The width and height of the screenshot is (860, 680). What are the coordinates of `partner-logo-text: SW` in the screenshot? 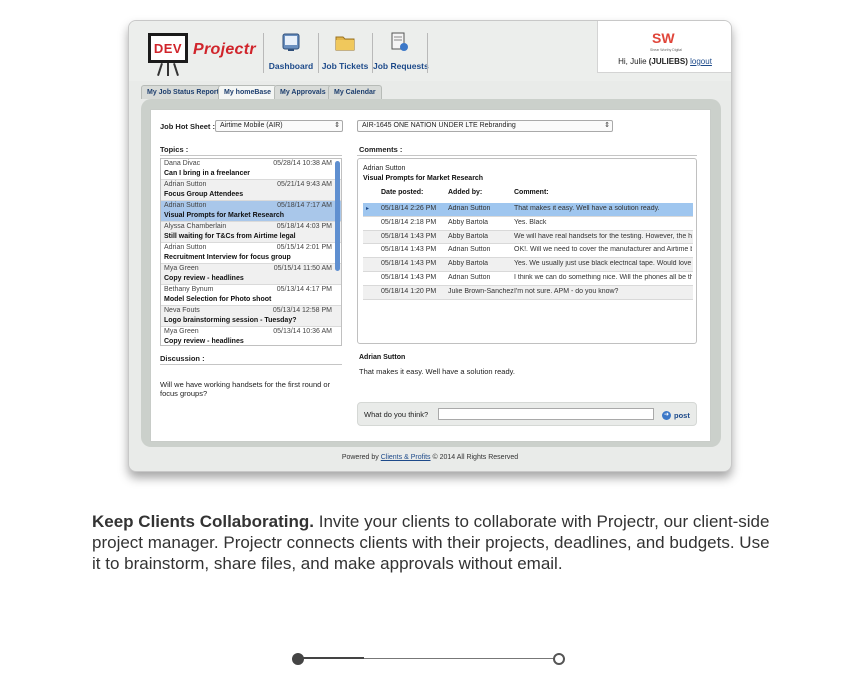 It's located at (663, 38).